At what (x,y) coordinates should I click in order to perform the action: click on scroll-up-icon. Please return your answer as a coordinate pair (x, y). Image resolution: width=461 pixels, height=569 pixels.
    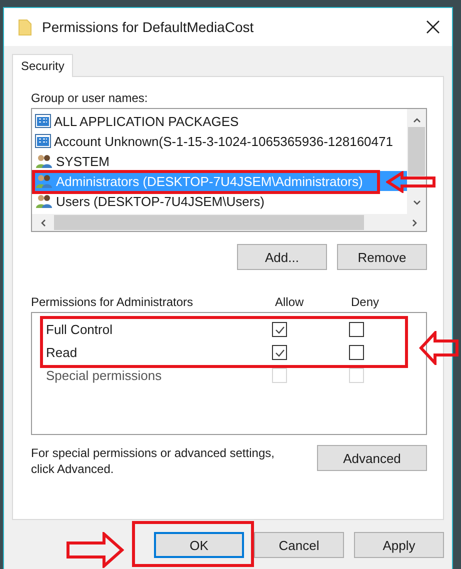
    Looking at the image, I should click on (416, 120).